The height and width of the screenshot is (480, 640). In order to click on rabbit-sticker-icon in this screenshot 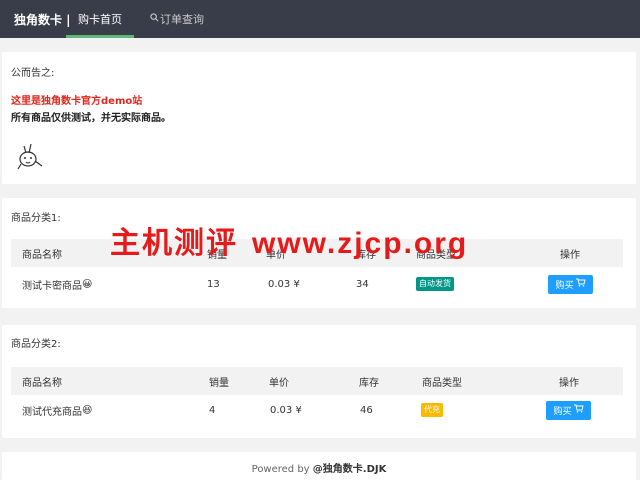, I will do `click(31, 159)`.